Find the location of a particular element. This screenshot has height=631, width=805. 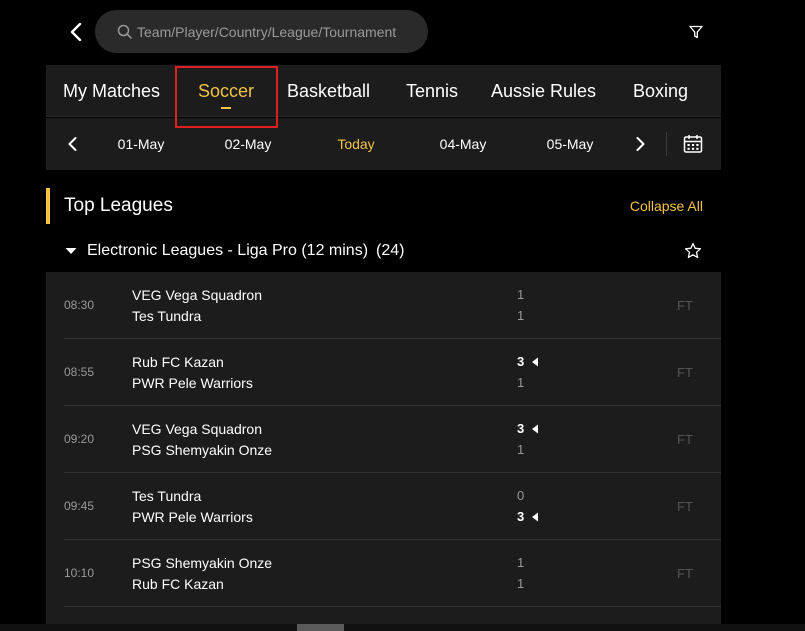

tab-tennis: Tennis is located at coordinates (432, 91).